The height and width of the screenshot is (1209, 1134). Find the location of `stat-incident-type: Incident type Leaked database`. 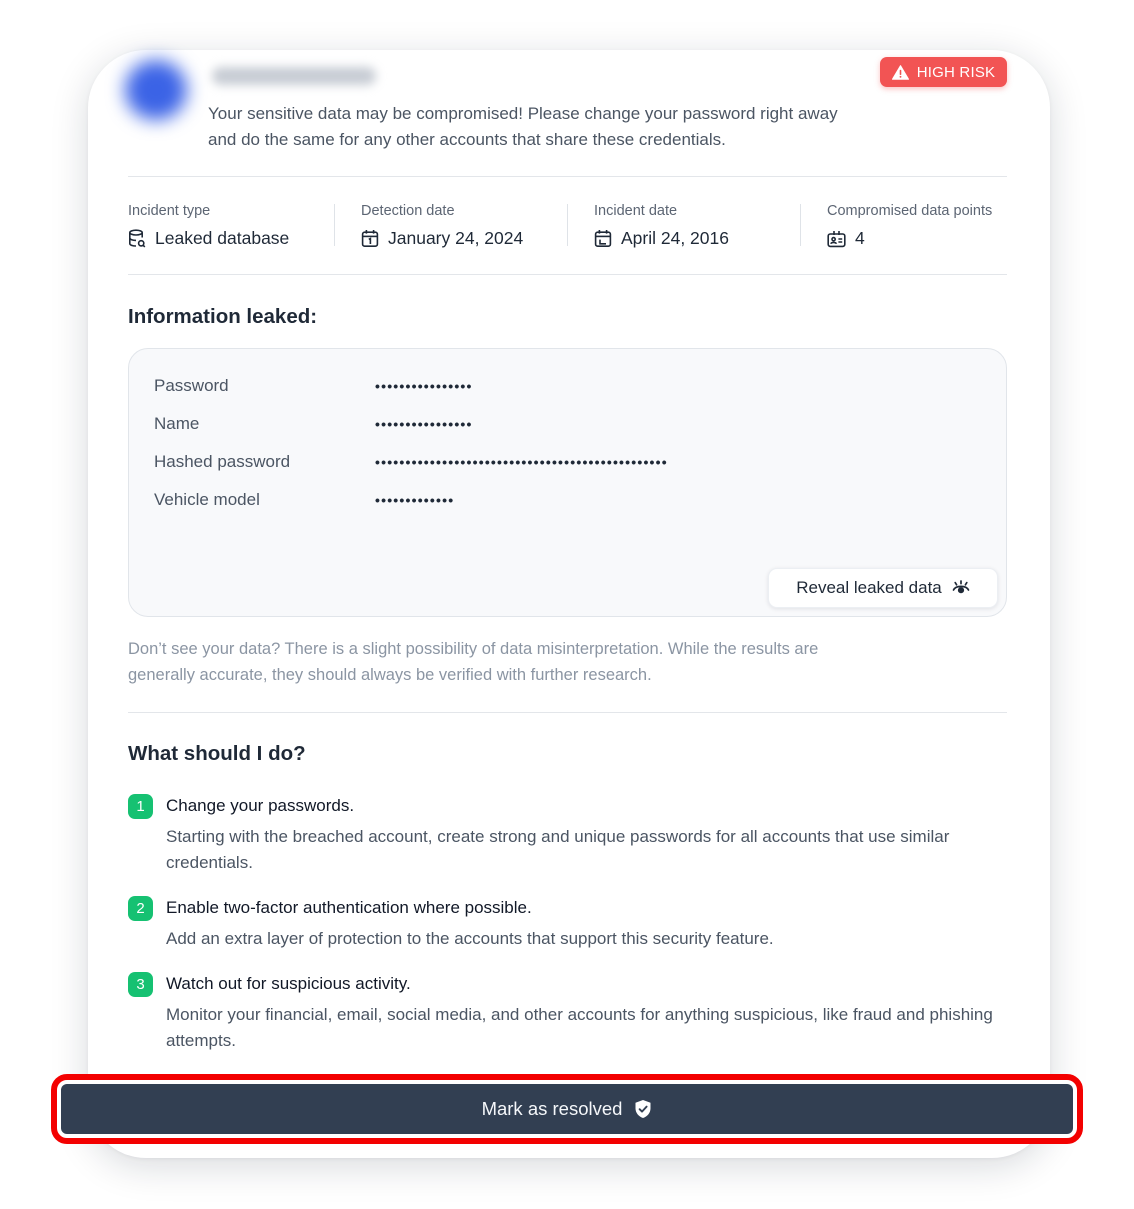

stat-incident-type: Incident type Leaked database is located at coordinates (208, 225).